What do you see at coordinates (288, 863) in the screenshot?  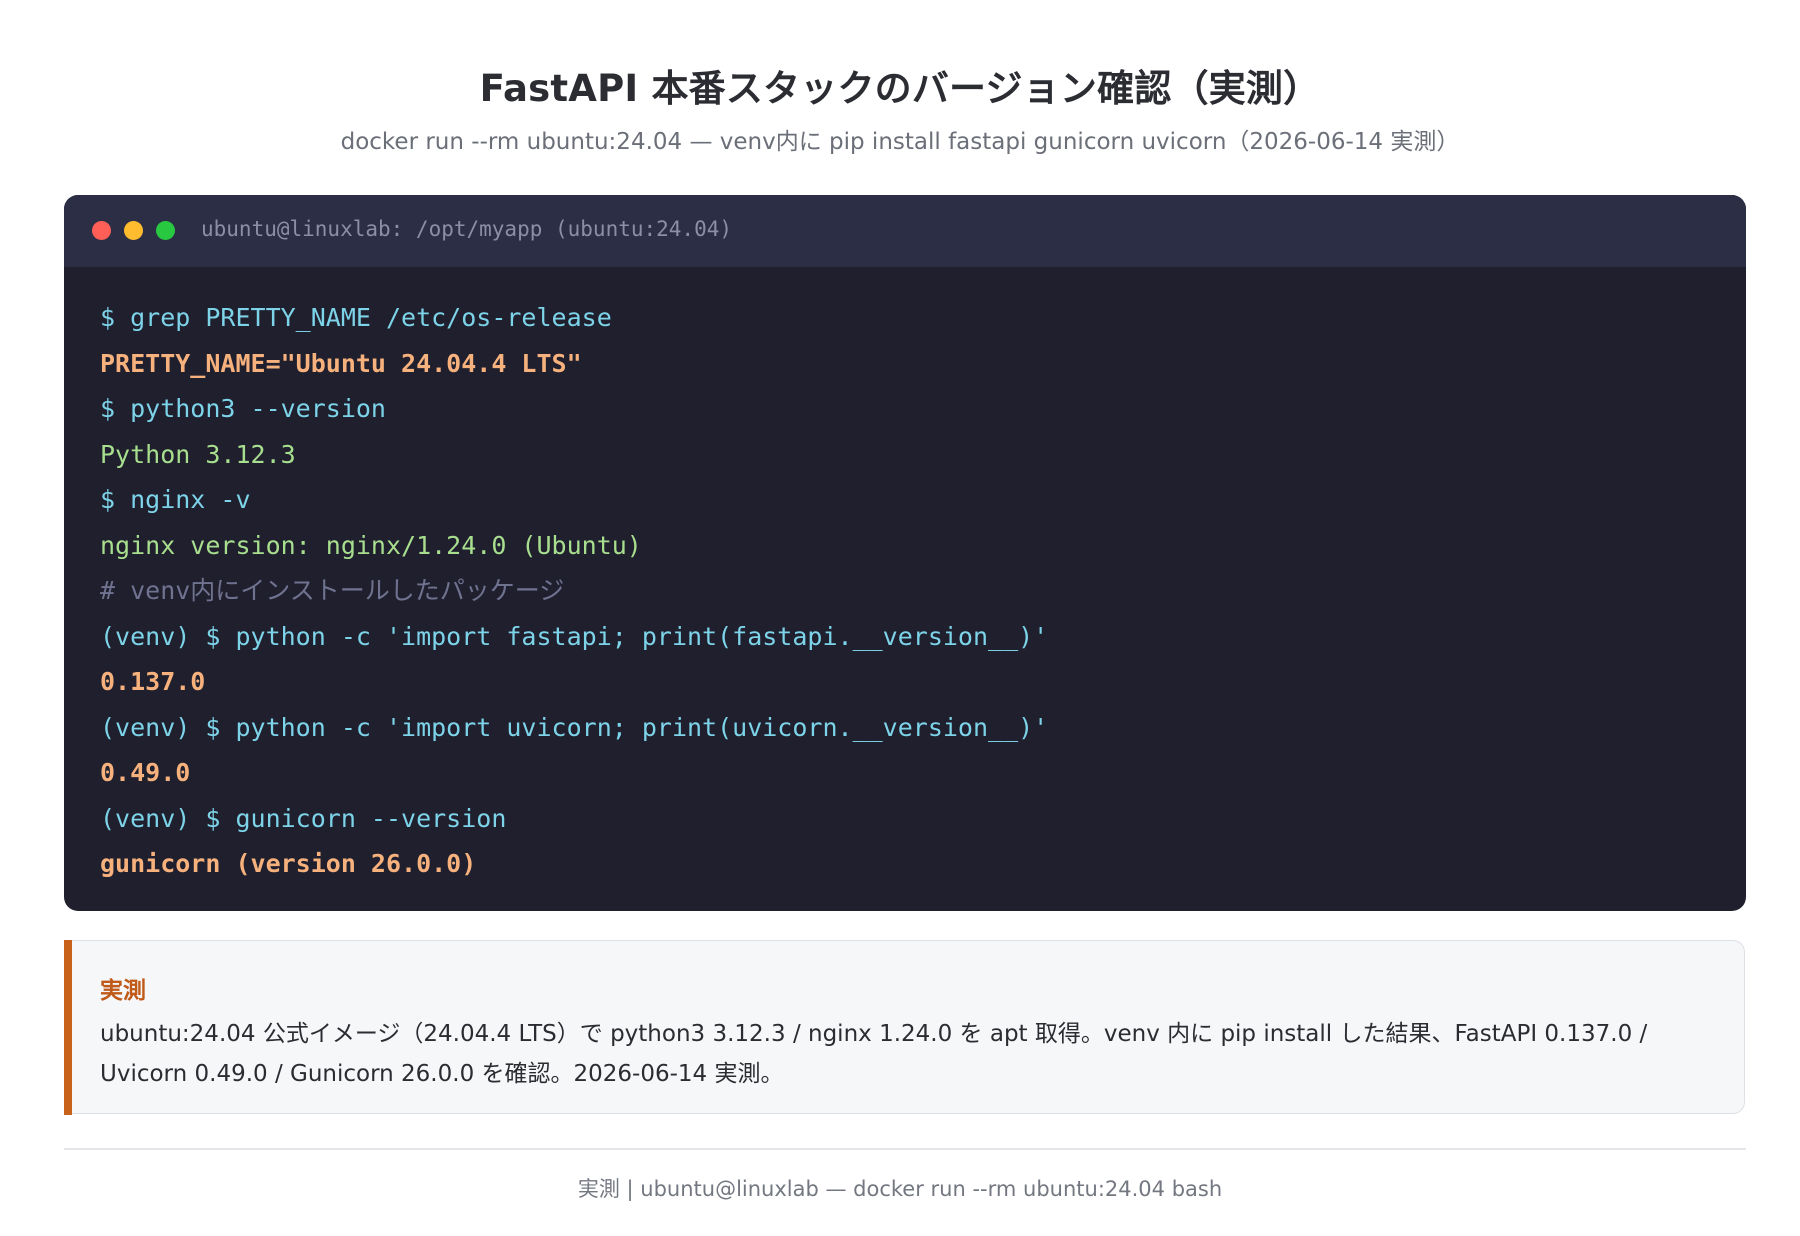 I see `terminal-line: gunicorn (version 26.0.0)` at bounding box center [288, 863].